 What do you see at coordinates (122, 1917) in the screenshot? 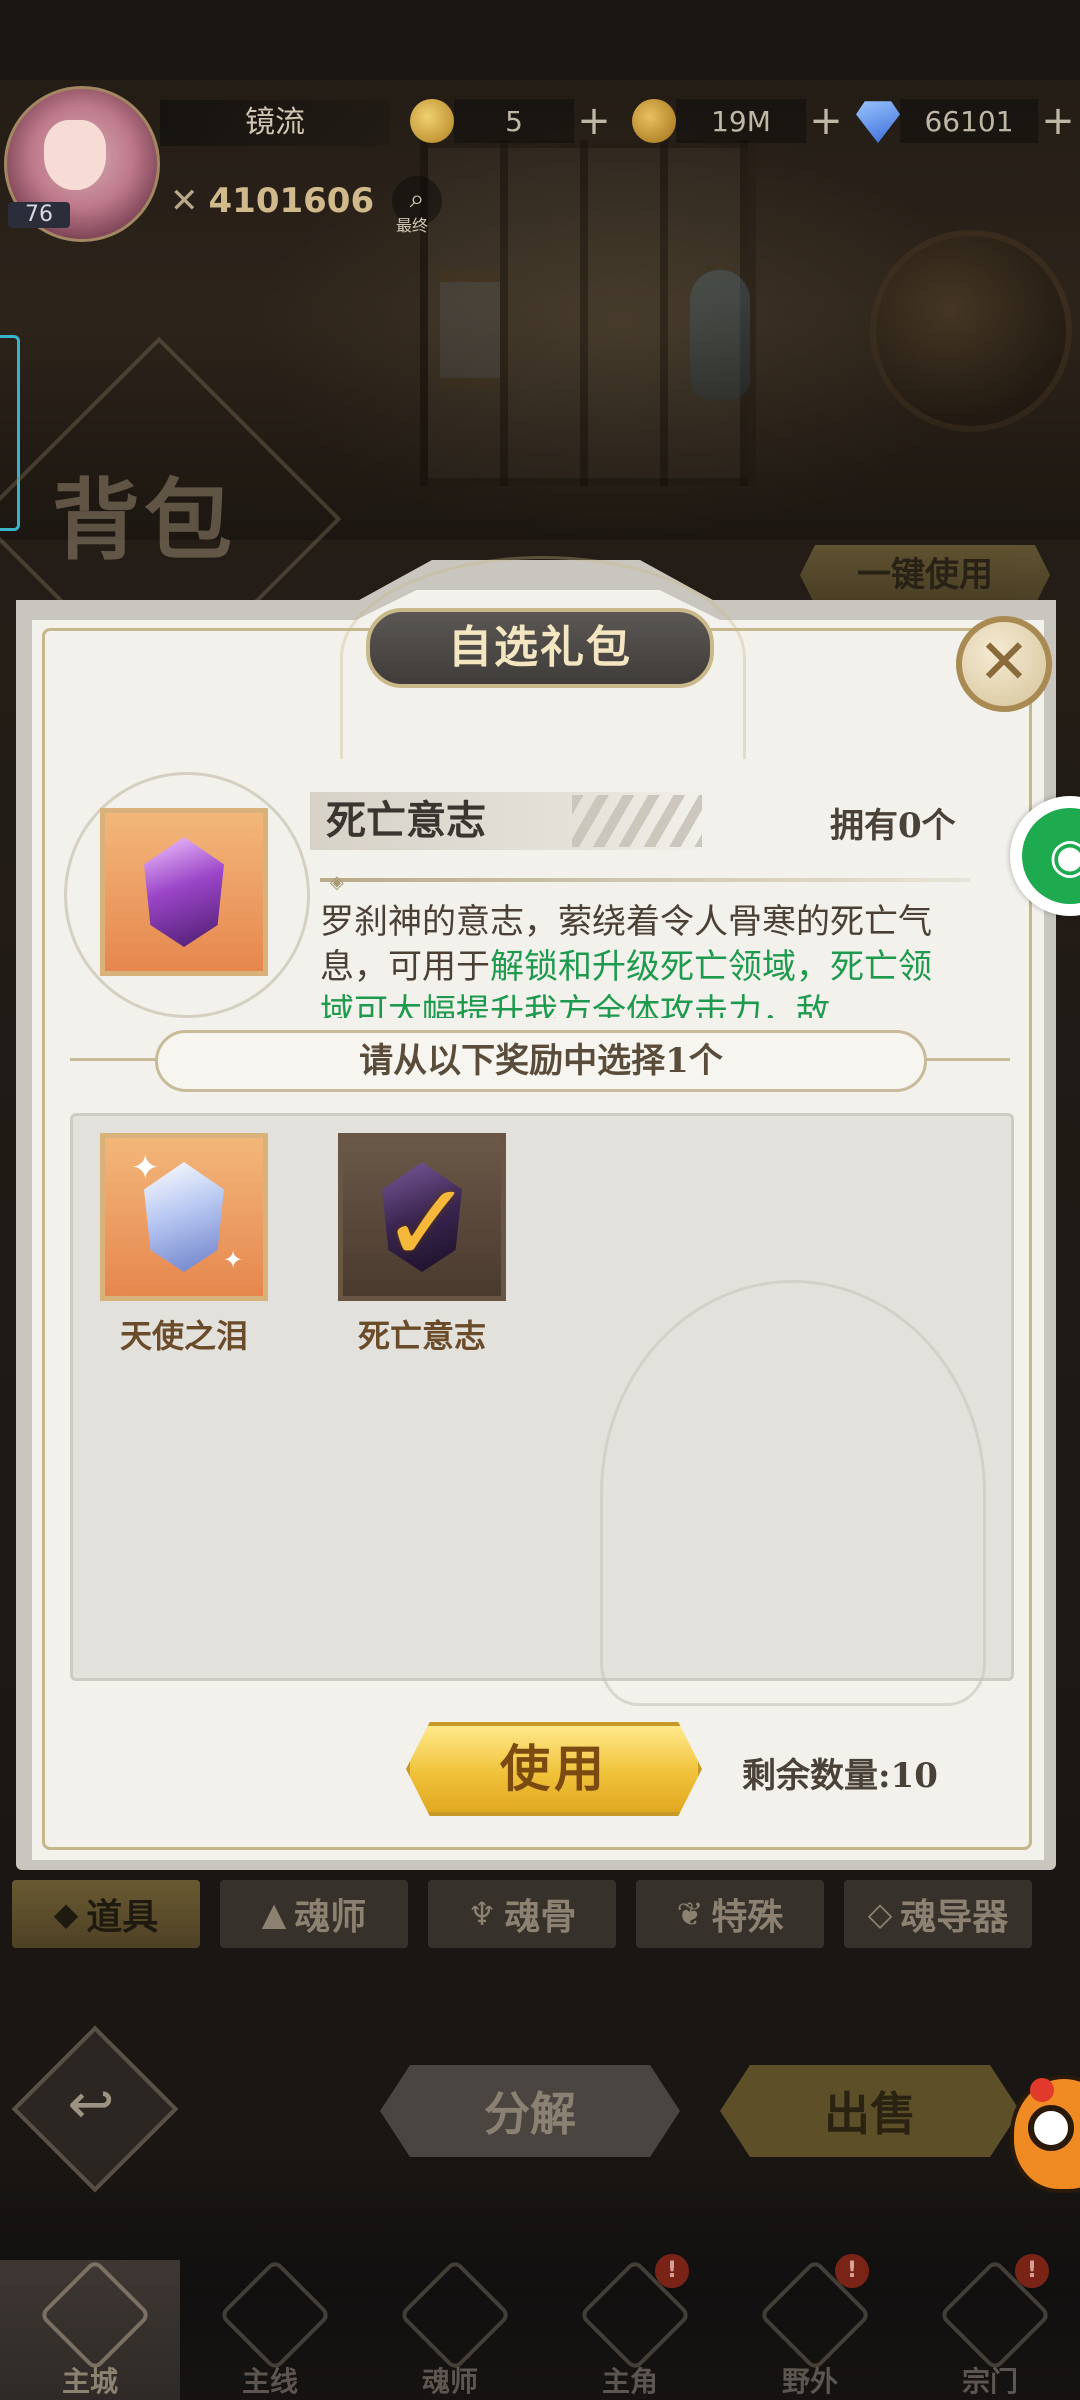
I see `tab-items-label: 道具` at bounding box center [122, 1917].